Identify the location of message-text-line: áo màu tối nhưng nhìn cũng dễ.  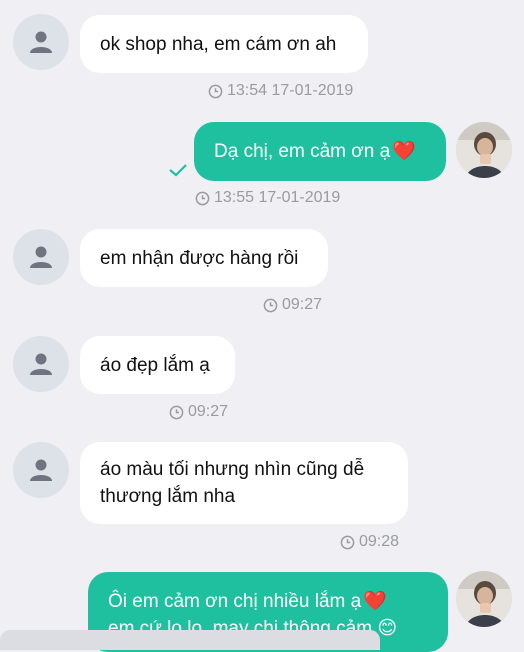
(232, 469).